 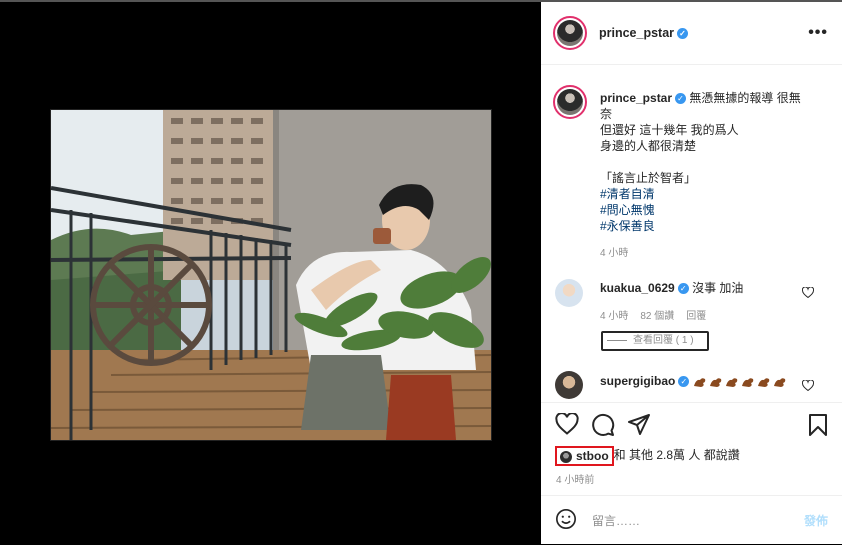 What do you see at coordinates (696, 316) in the screenshot?
I see `reply-button: 回覆` at bounding box center [696, 316].